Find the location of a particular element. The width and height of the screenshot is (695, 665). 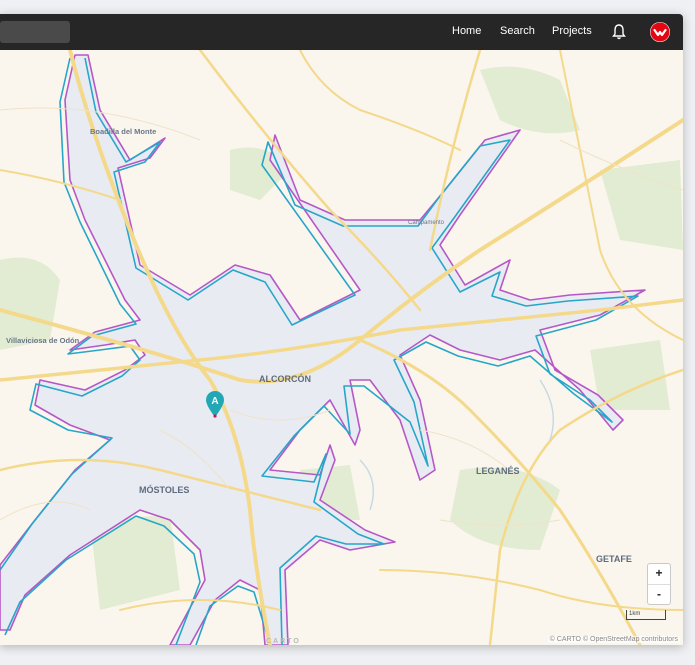

brand-logo-icon is located at coordinates (660, 32).